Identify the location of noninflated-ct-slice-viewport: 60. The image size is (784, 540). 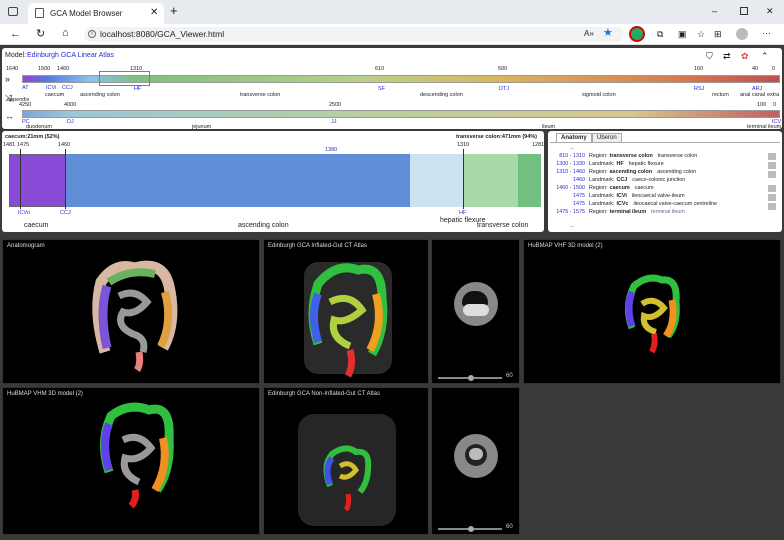
(475, 461).